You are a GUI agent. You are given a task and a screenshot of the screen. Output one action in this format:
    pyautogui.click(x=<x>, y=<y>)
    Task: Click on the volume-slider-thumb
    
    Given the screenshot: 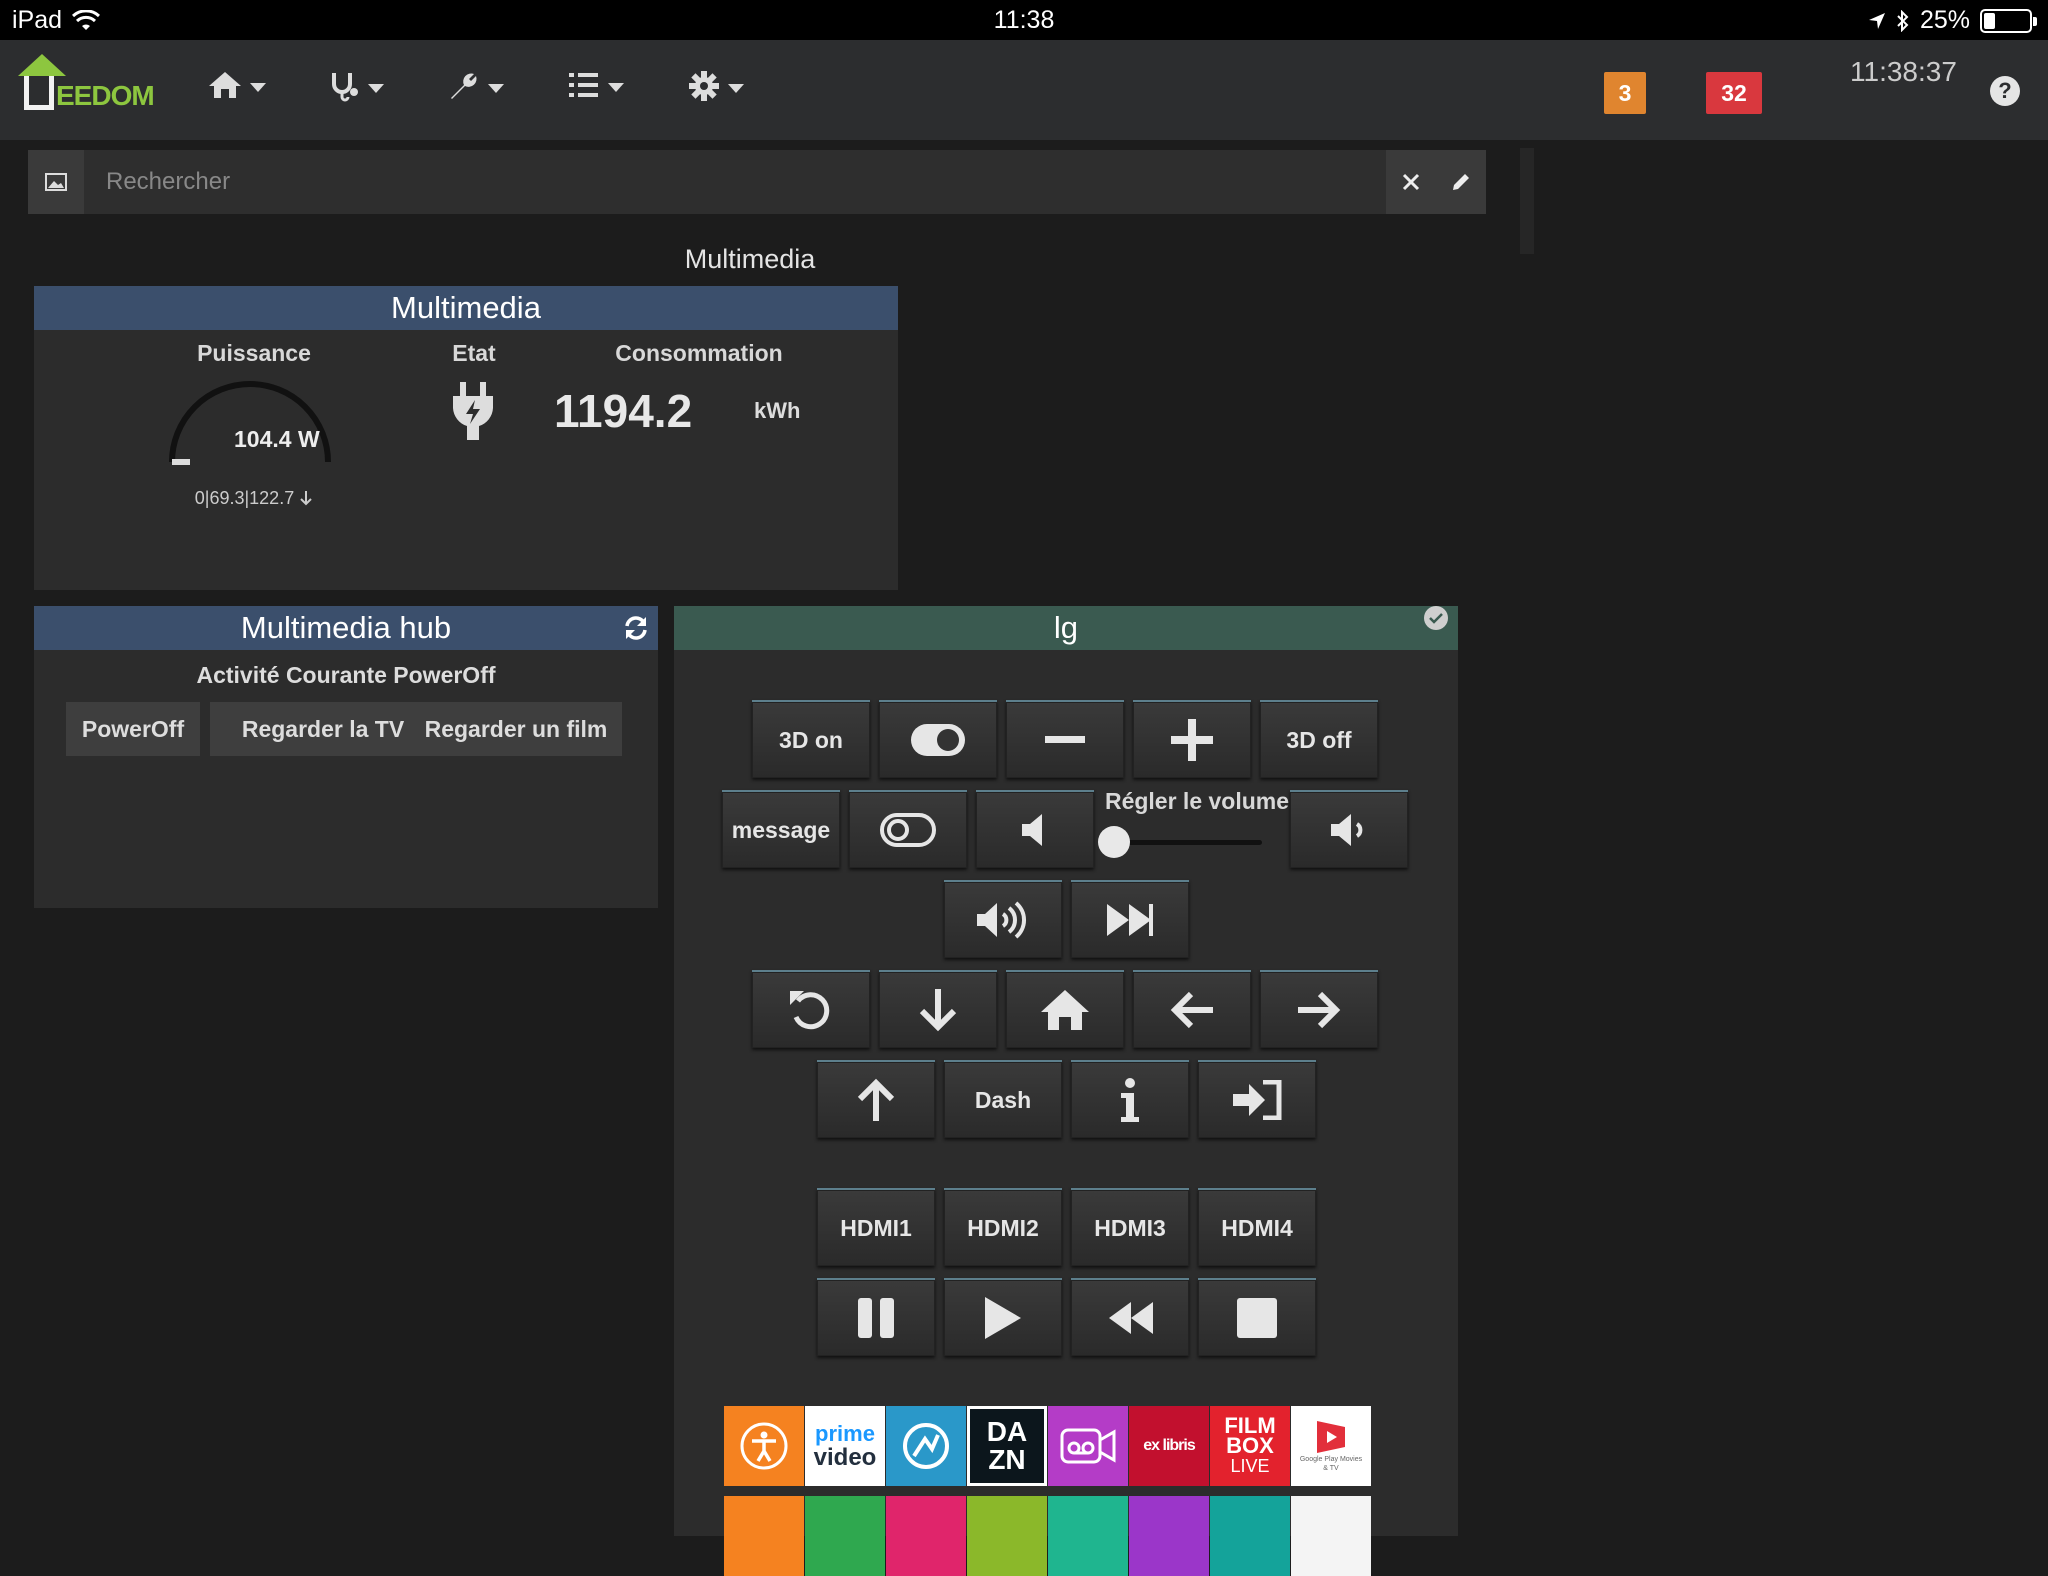 What is the action you would take?
    pyautogui.click(x=1114, y=842)
    